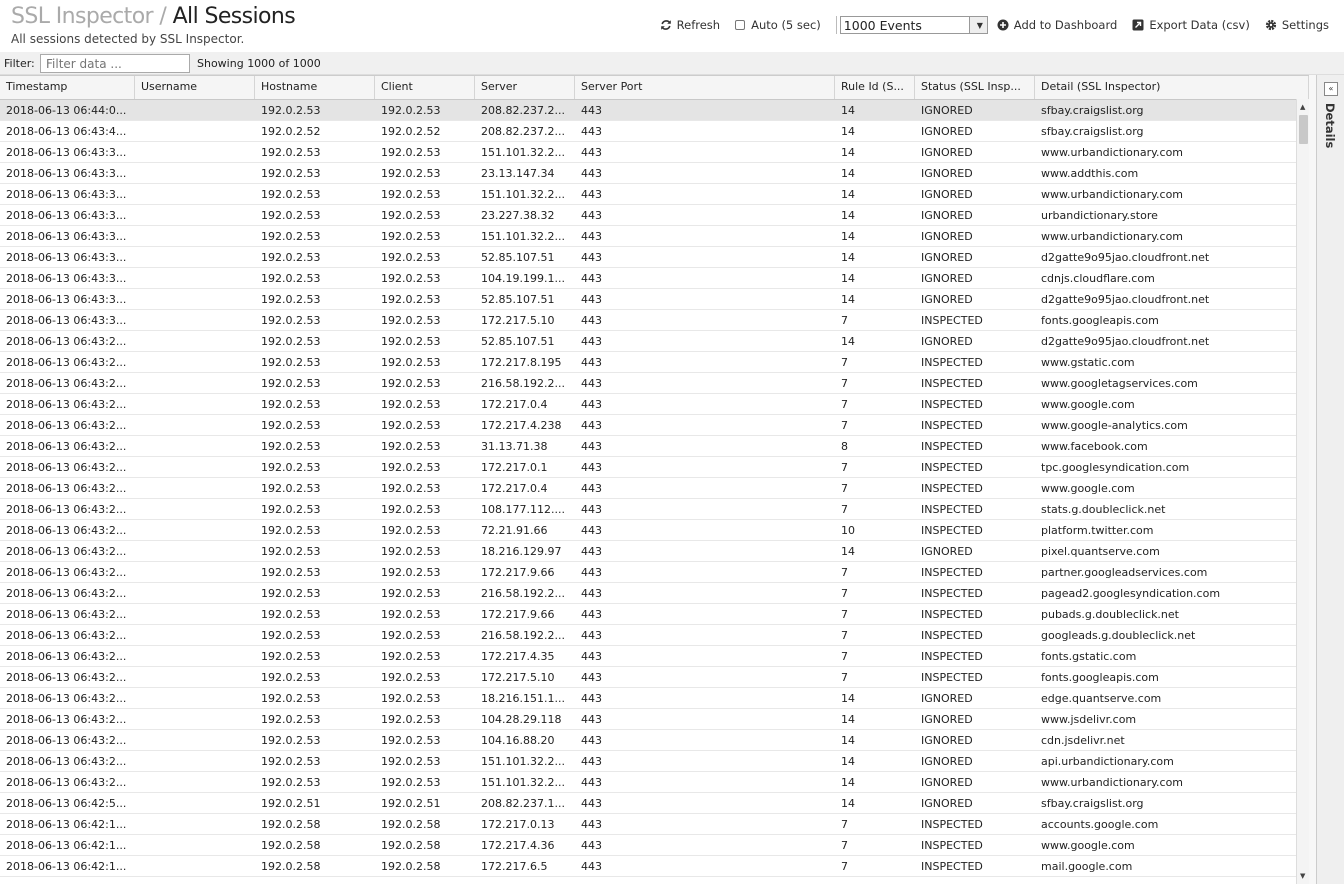 Image resolution: width=1344 pixels, height=885 pixels. I want to click on cell-rule-id: 14, so click(848, 740).